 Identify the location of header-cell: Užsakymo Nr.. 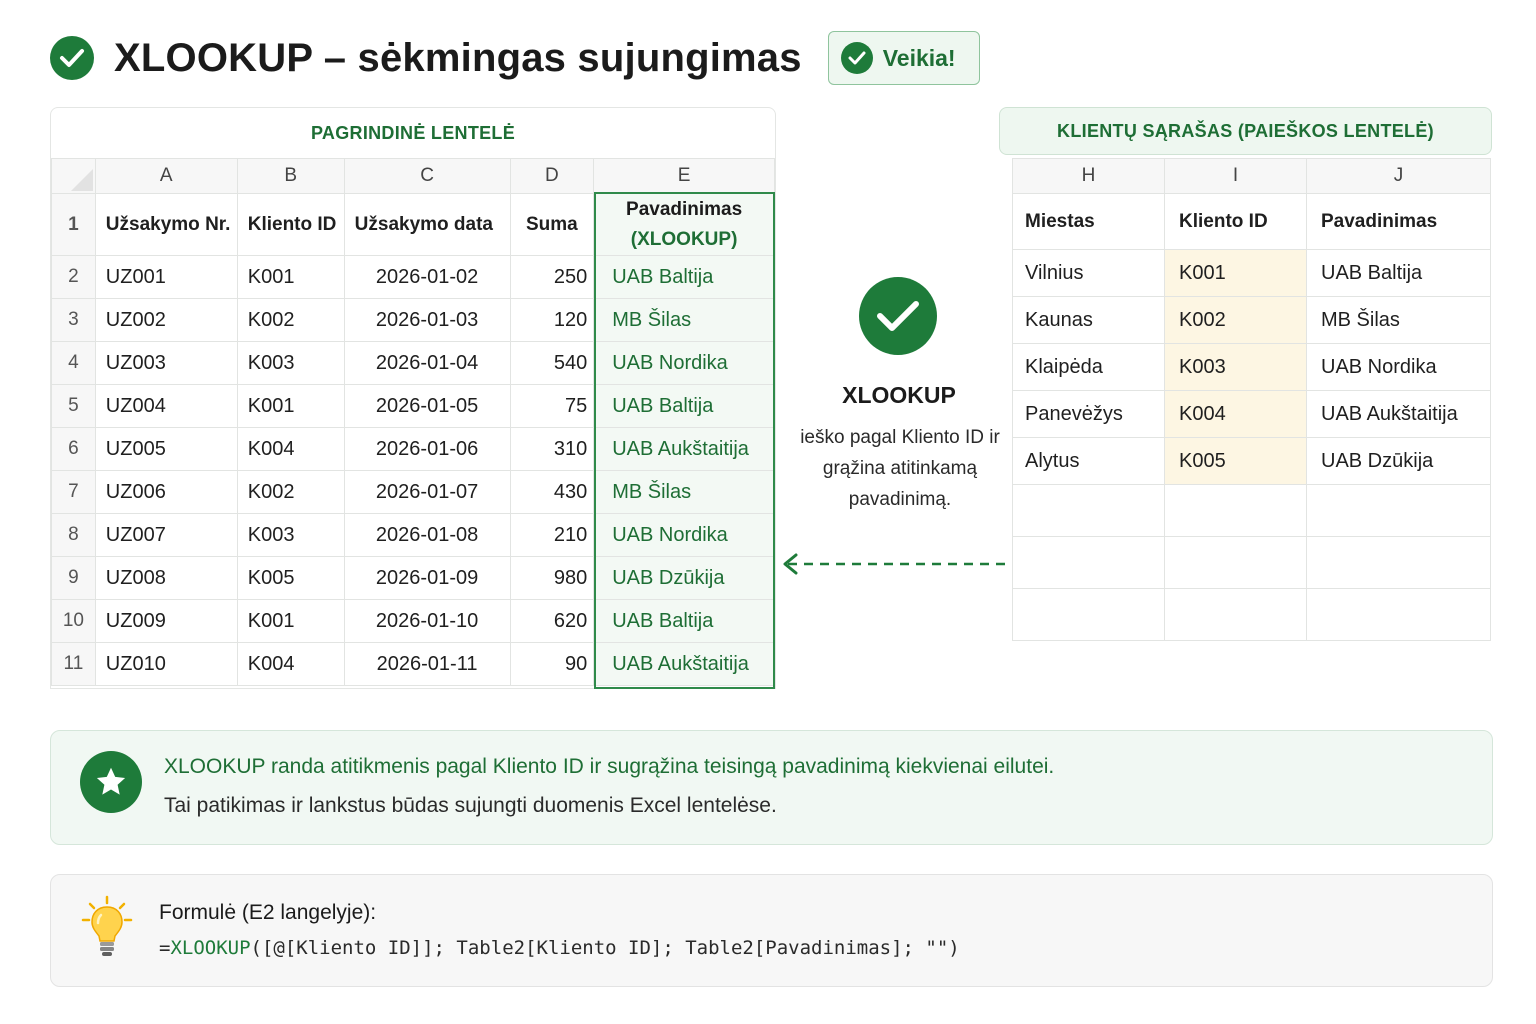
(166, 224).